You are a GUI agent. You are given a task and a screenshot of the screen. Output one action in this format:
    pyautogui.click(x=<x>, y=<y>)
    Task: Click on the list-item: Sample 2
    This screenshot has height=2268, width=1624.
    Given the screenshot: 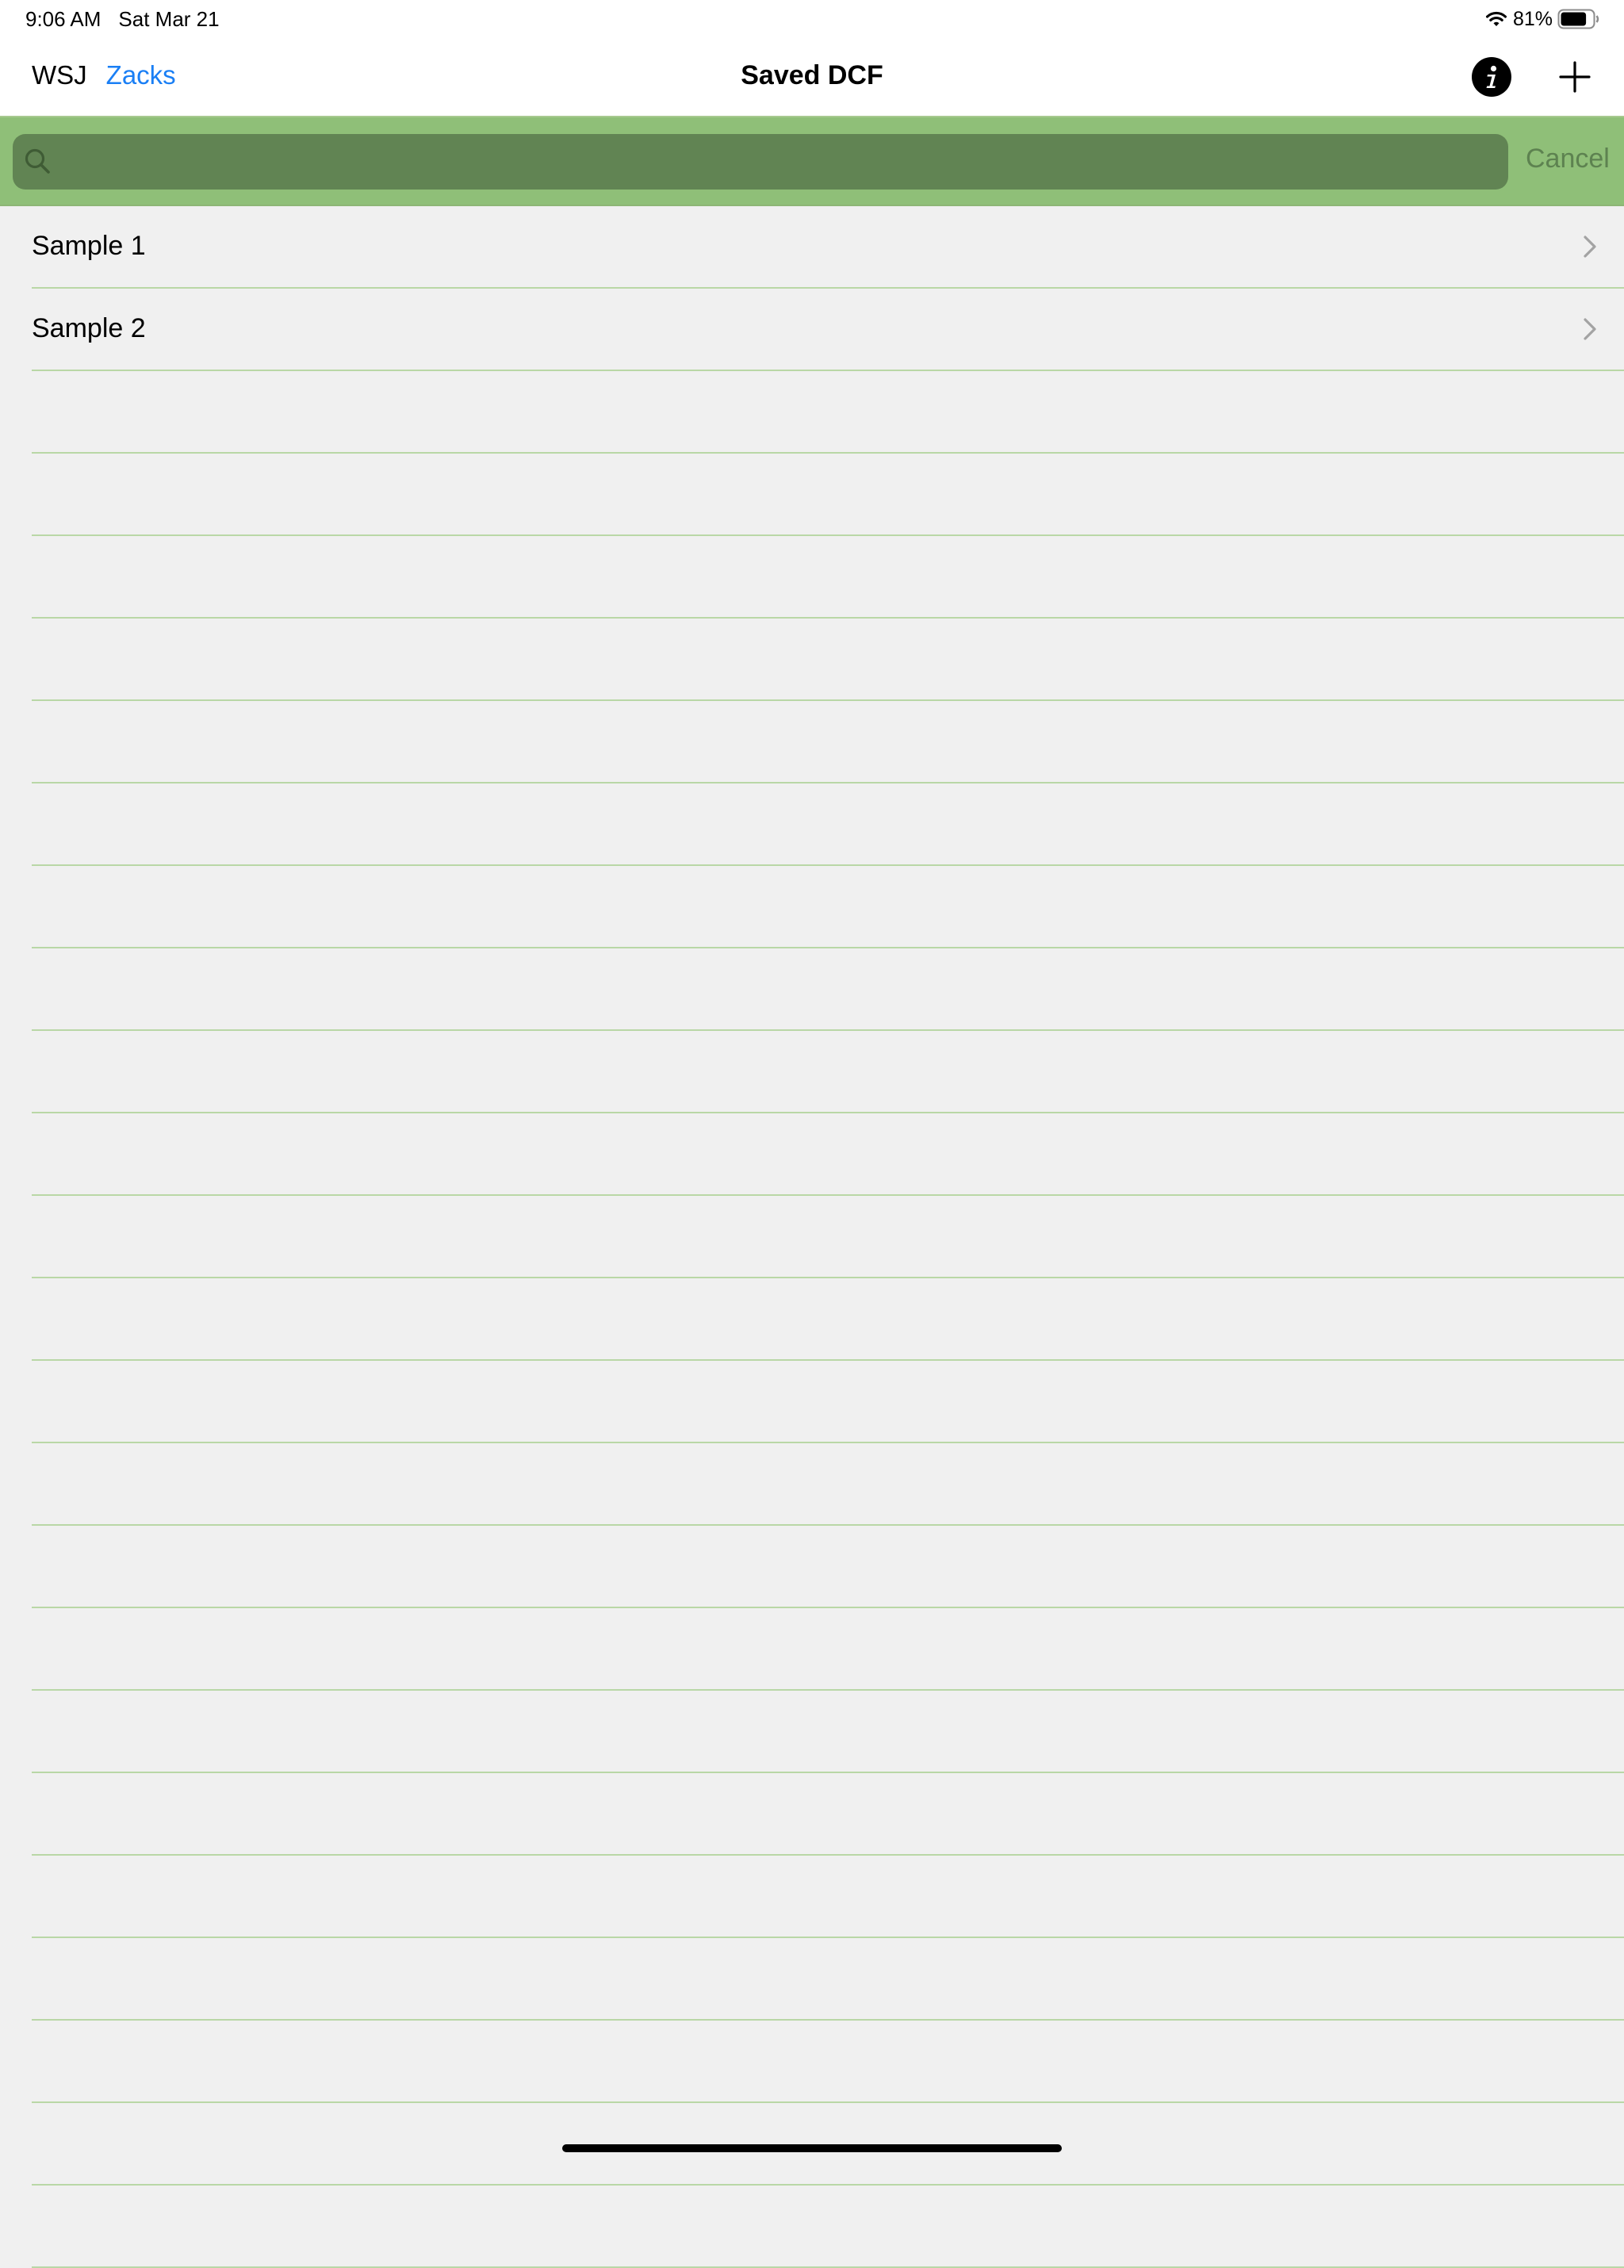 What is the action you would take?
    pyautogui.click(x=828, y=330)
    